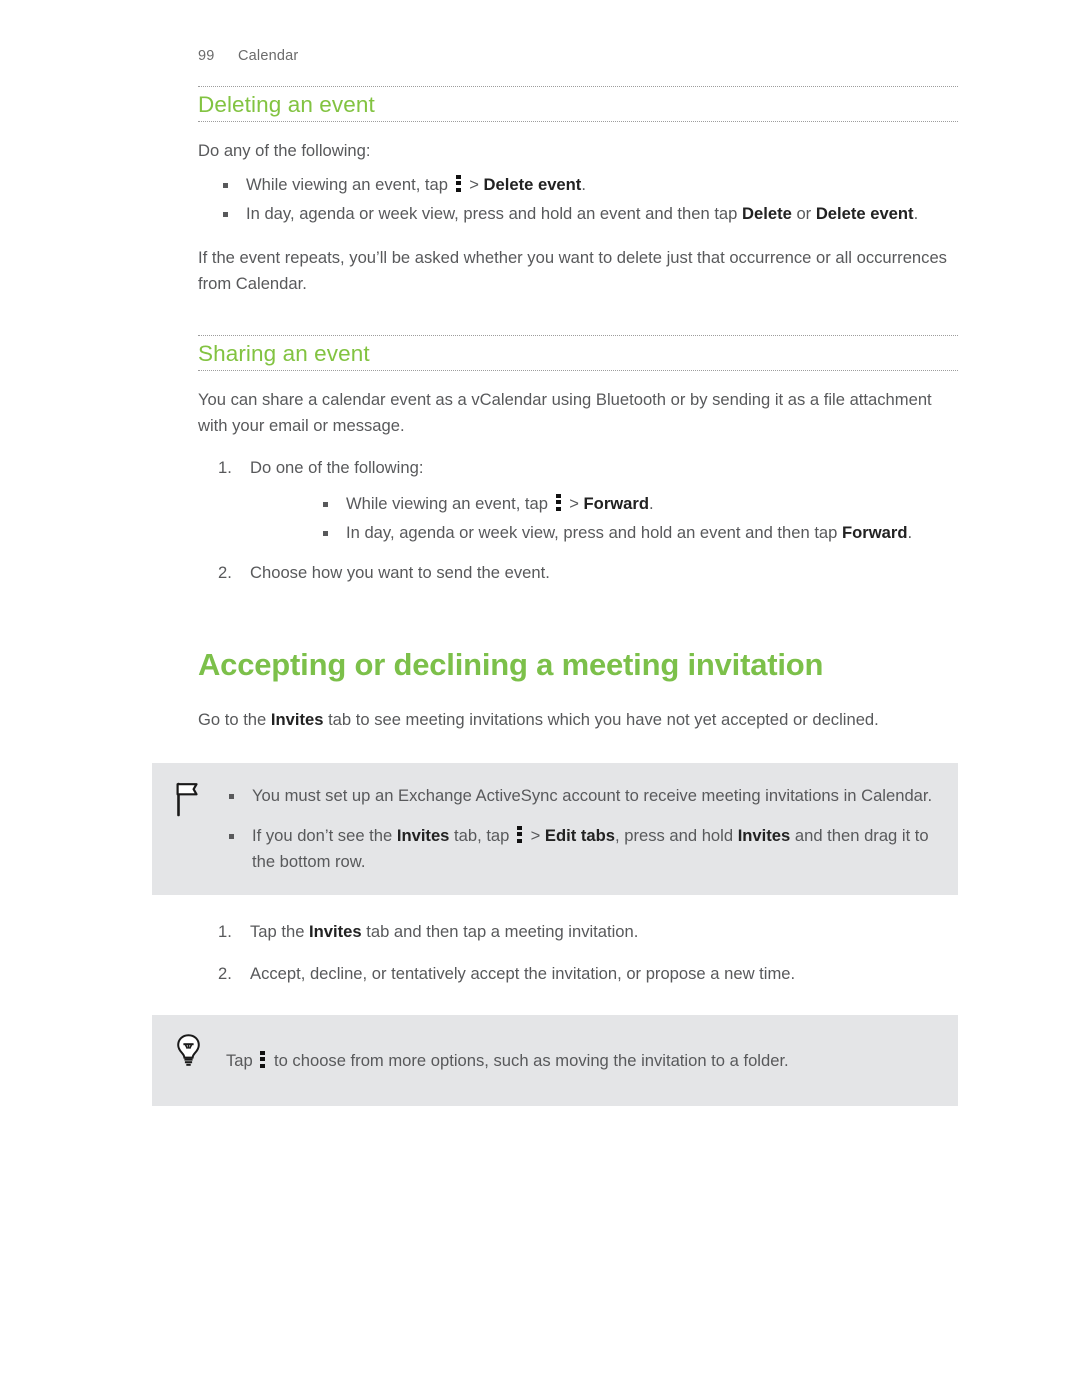 The height and width of the screenshot is (1397, 1080). Describe the element at coordinates (297, 719) in the screenshot. I see `intro-bold: Invites` at that location.